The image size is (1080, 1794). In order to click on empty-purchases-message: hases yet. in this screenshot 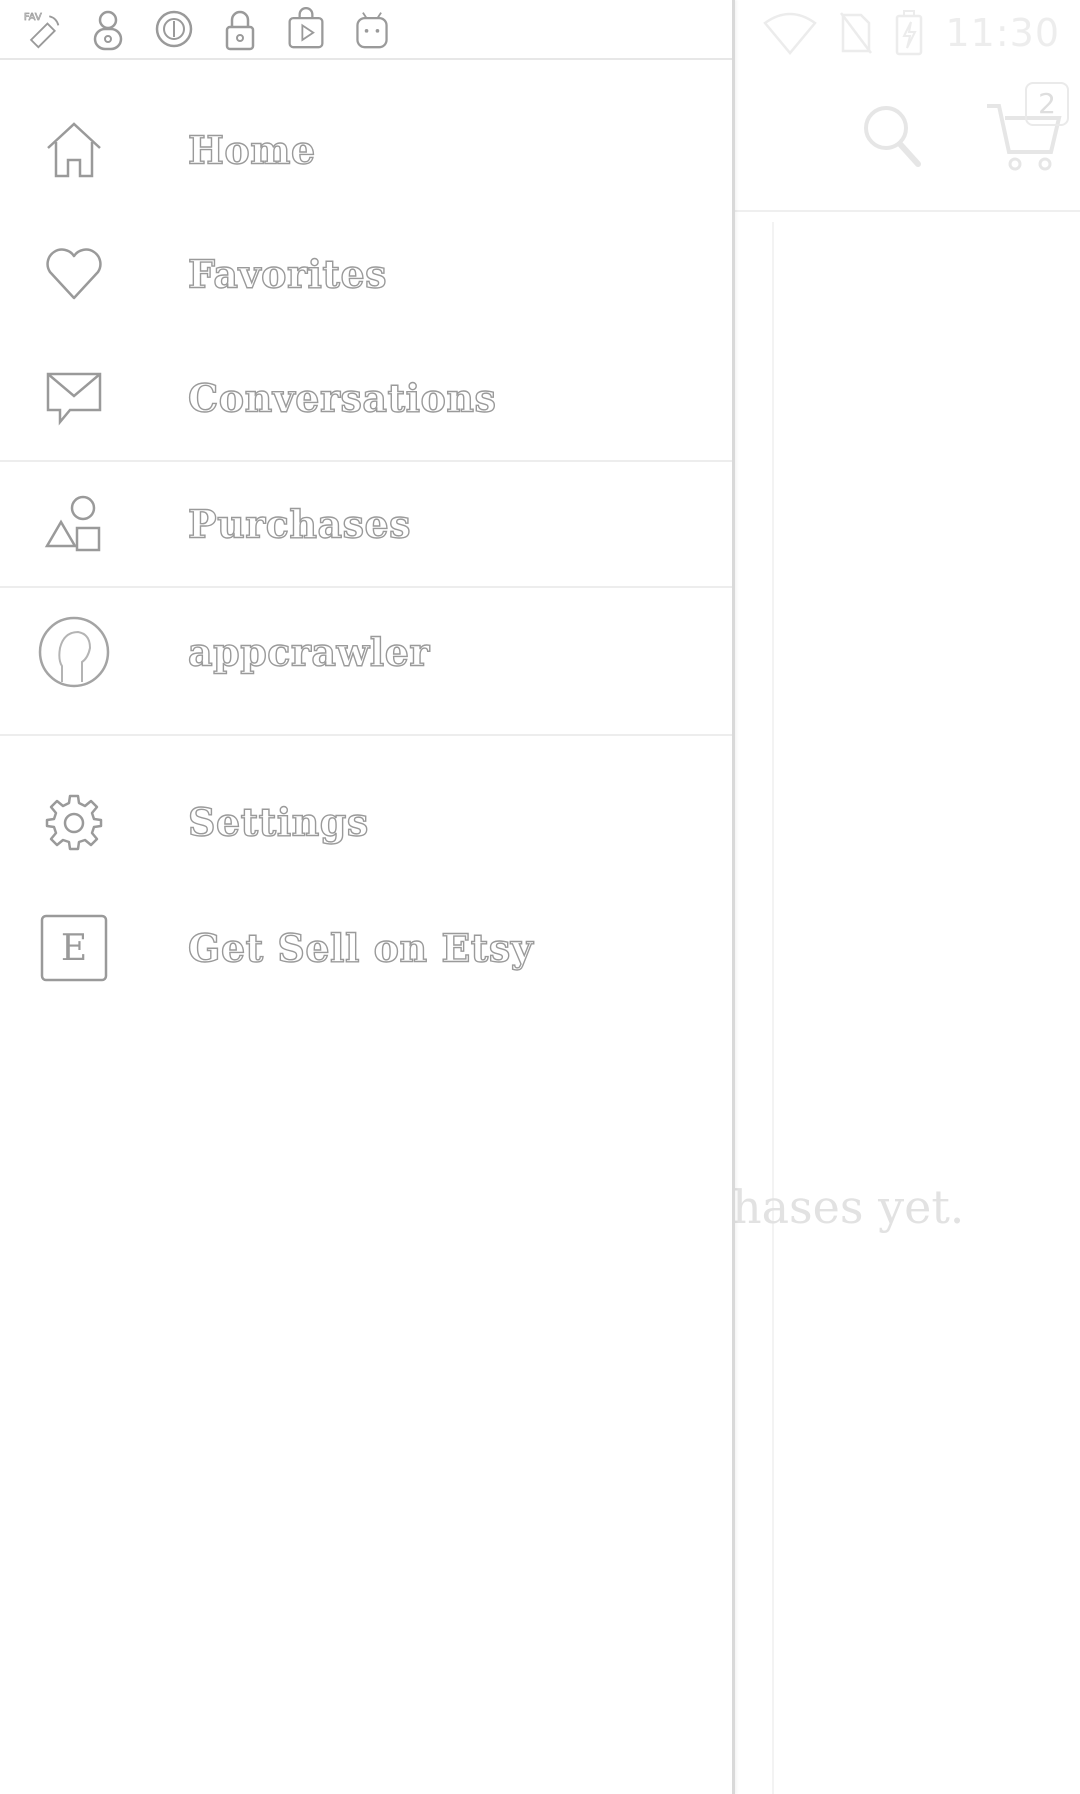, I will do `click(848, 1207)`.